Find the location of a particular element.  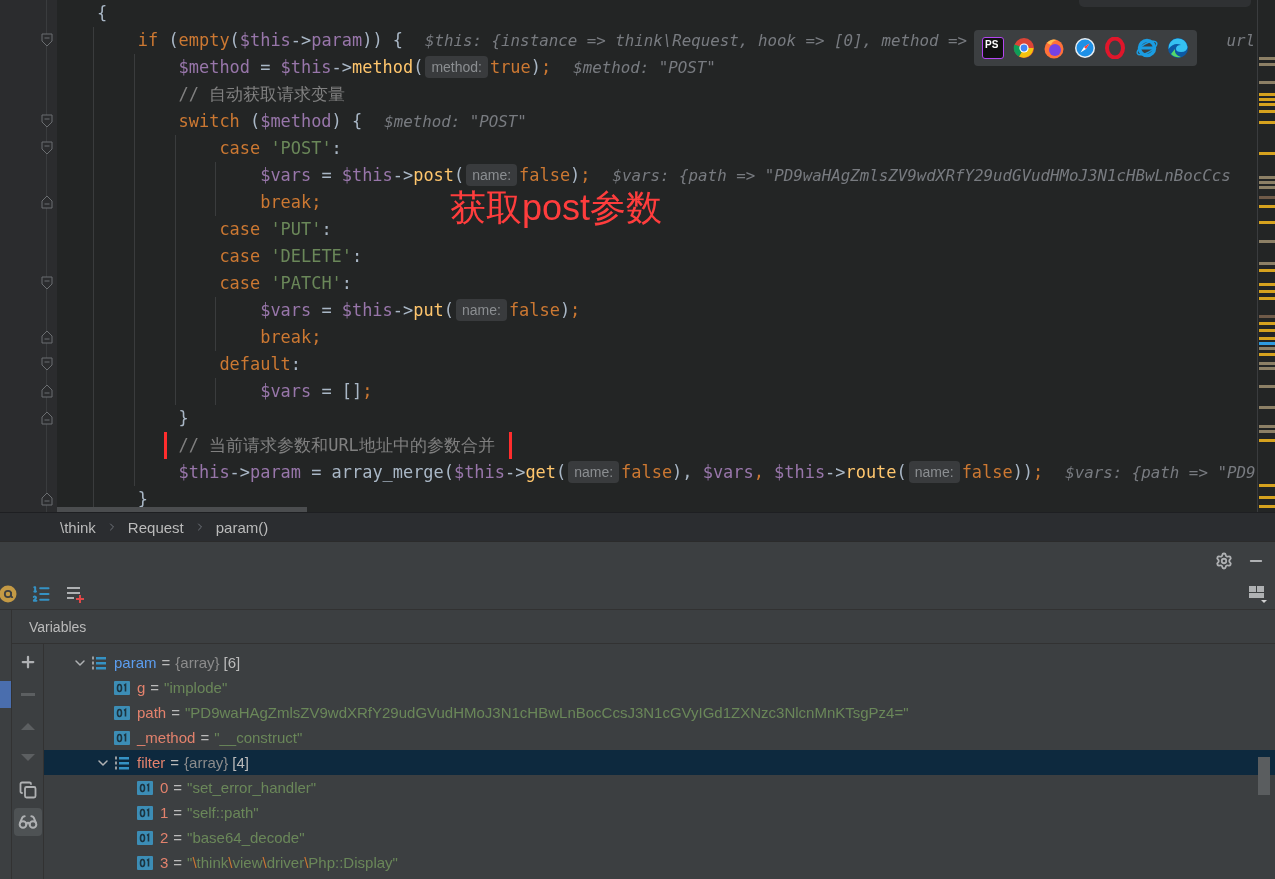

inline-value: $vars: {path => "PD9 is located at coordinates (1160, 472).